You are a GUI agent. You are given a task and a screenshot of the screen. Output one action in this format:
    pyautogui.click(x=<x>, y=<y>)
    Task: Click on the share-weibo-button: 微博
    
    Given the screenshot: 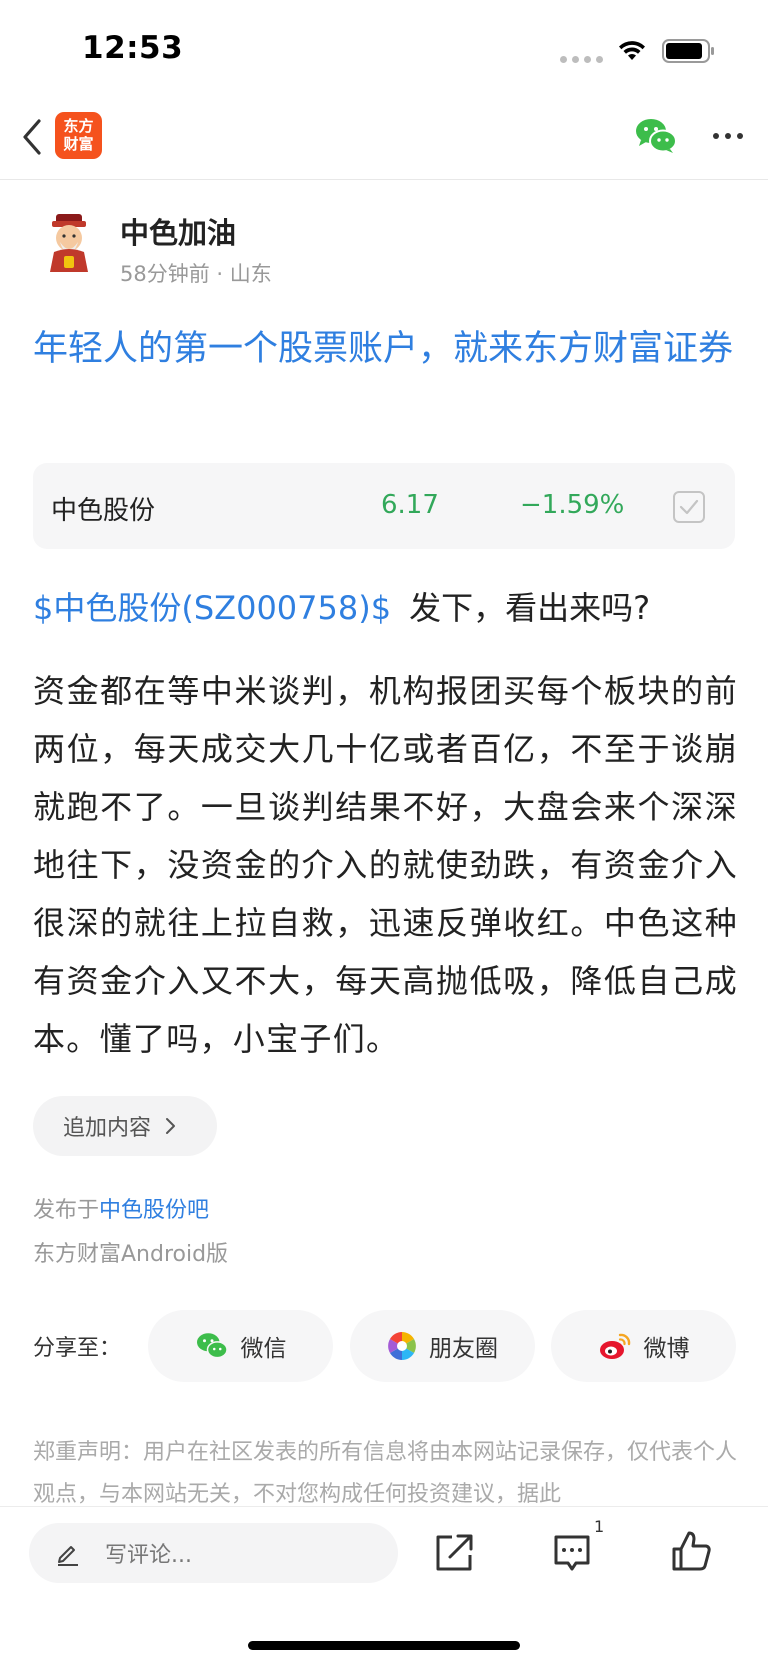 What is the action you would take?
    pyautogui.click(x=643, y=1346)
    